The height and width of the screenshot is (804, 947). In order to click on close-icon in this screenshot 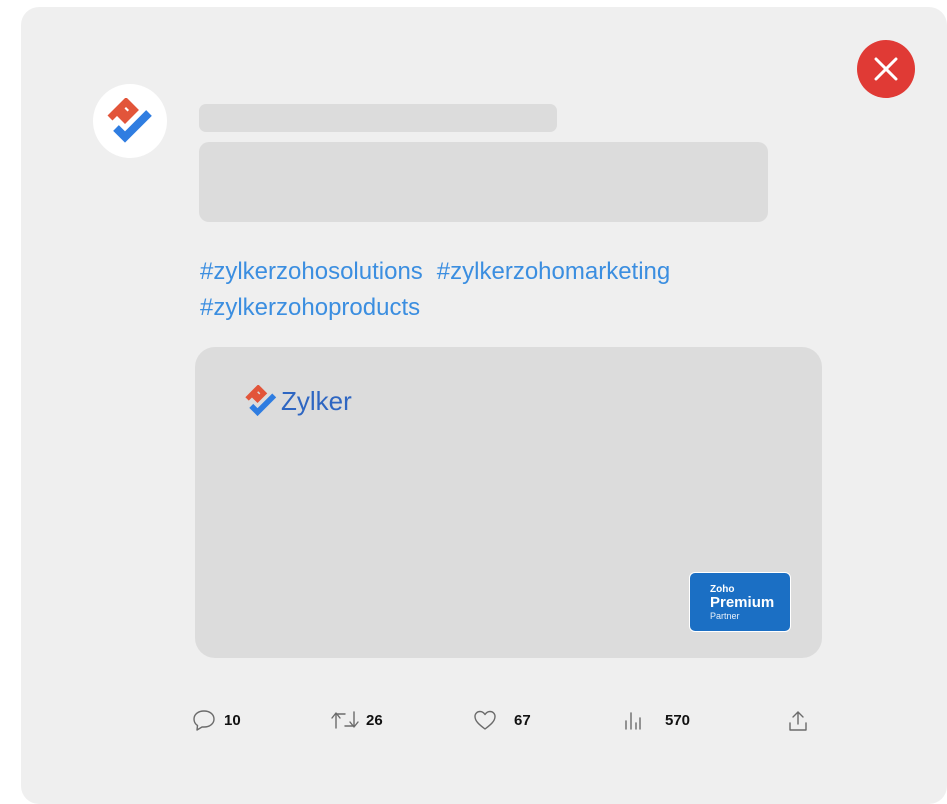, I will do `click(886, 69)`.